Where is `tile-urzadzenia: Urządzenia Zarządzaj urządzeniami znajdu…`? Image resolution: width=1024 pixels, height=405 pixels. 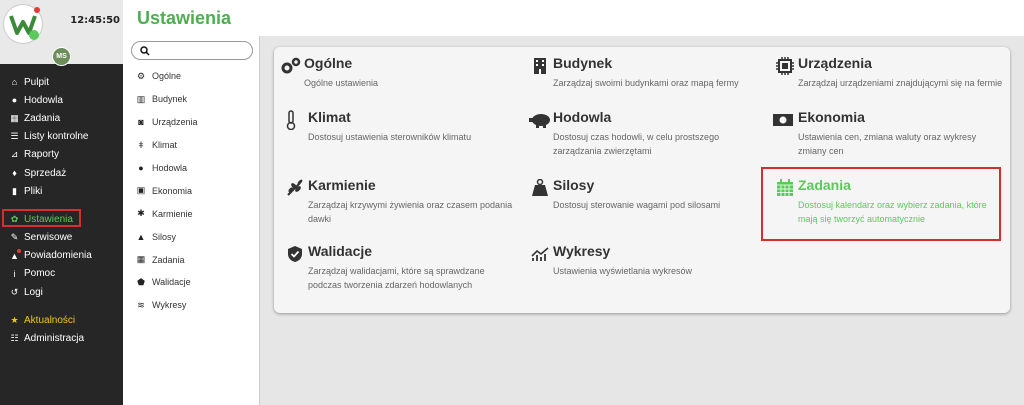 tile-urzadzenia: Urządzenia Zarządzaj urządzeniami znajdu… is located at coordinates (890, 75).